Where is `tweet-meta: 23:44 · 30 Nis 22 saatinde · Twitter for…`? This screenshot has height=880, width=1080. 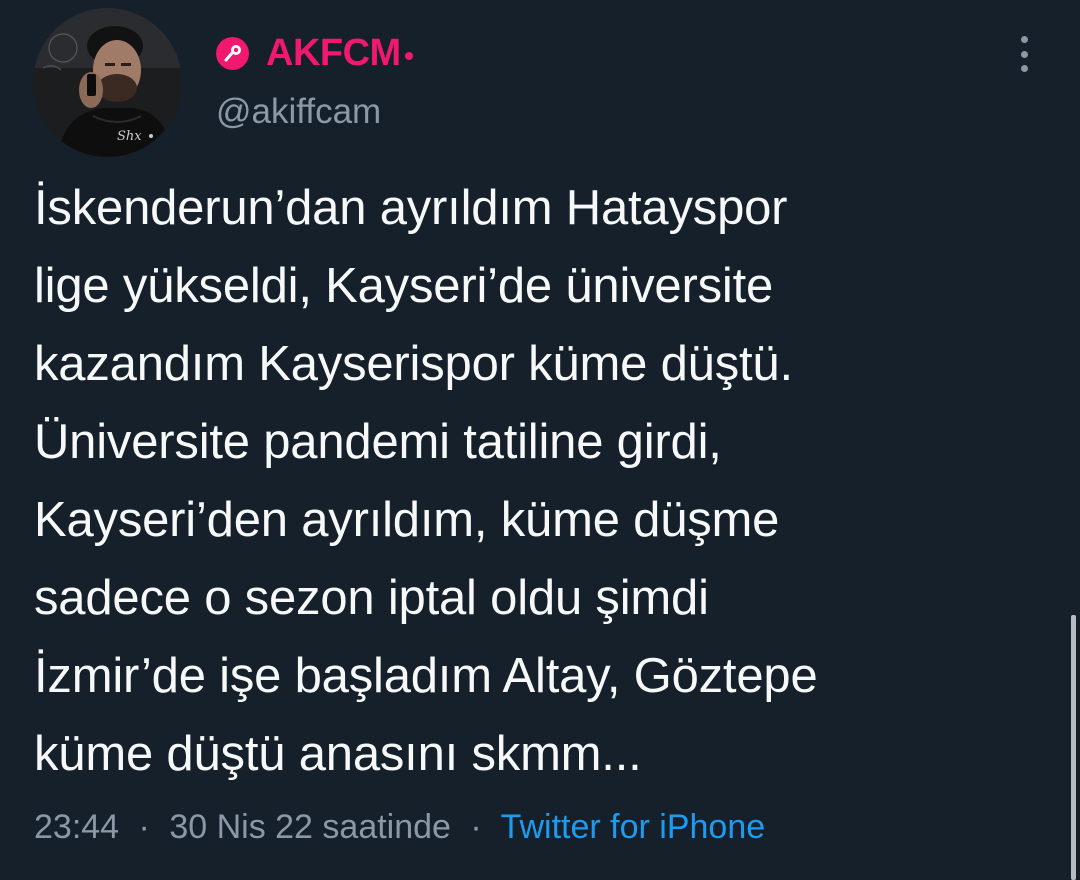
tweet-meta: 23:44 · 30 Nis 22 saatinde · Twitter for… is located at coordinates (399, 827).